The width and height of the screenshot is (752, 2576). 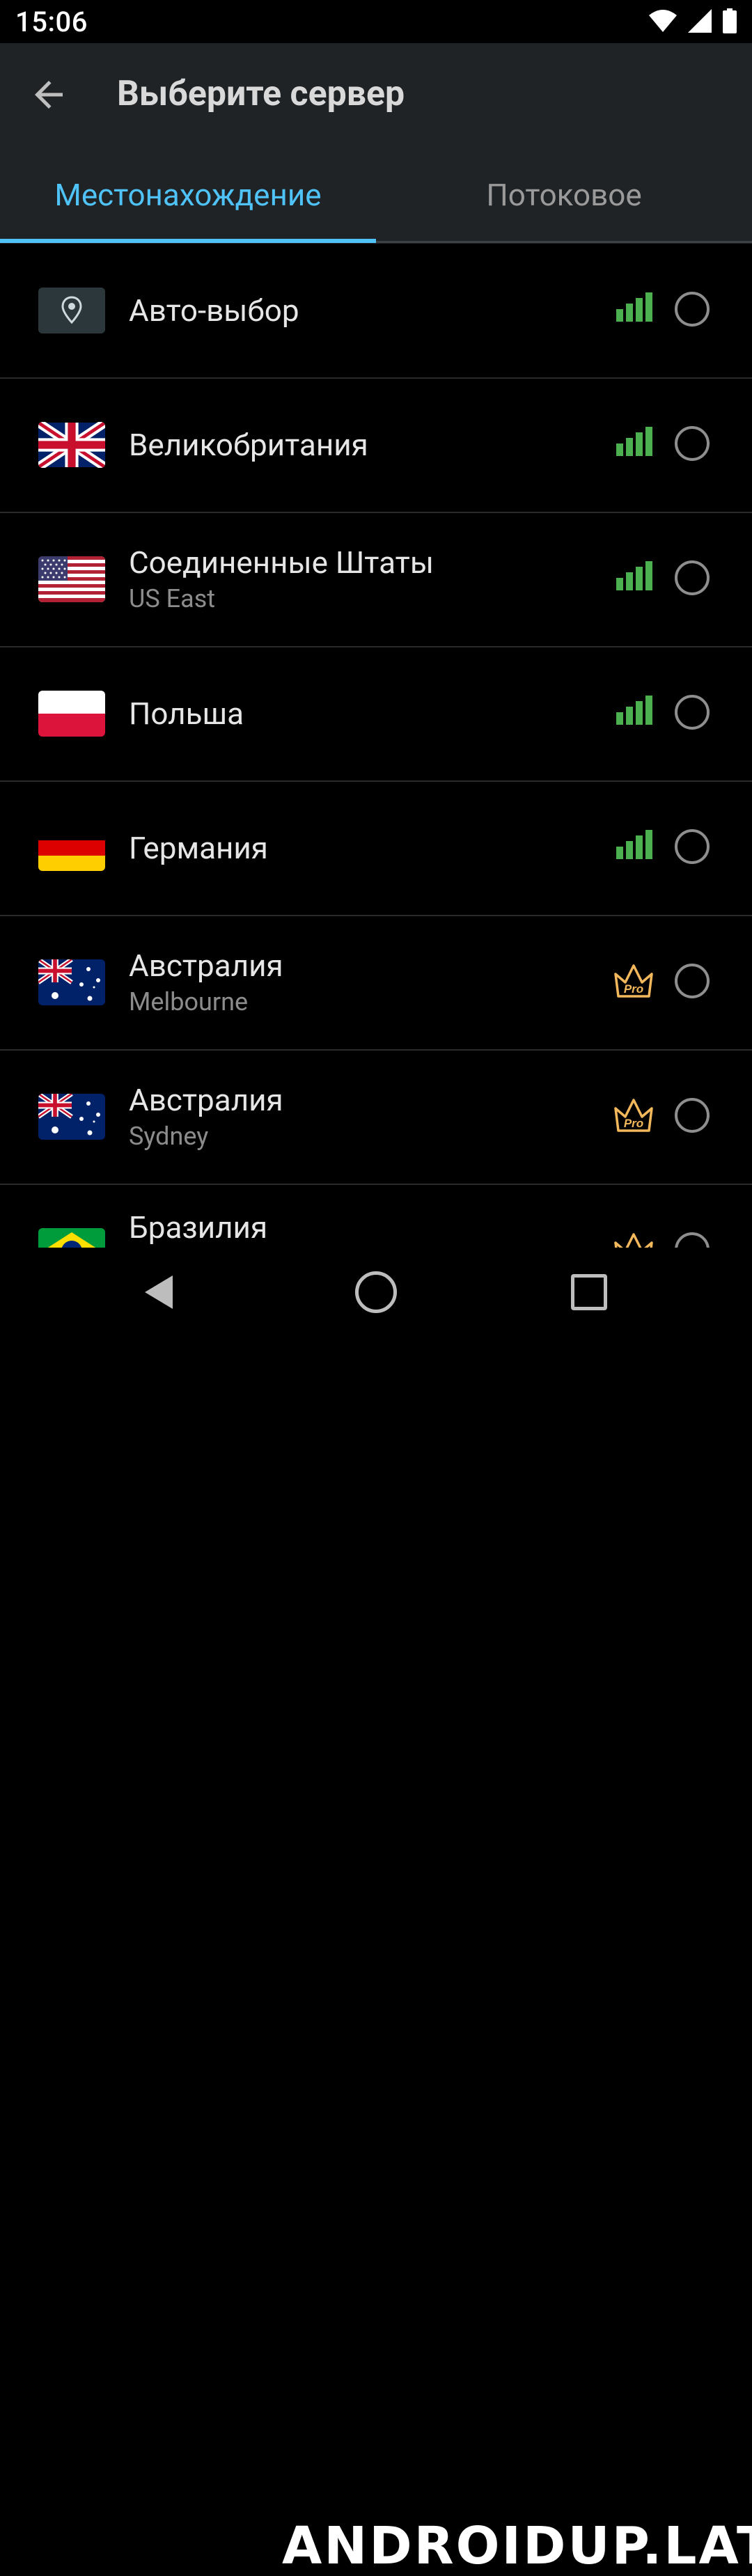 I want to click on server-name: Бразилия, so click(x=198, y=1227).